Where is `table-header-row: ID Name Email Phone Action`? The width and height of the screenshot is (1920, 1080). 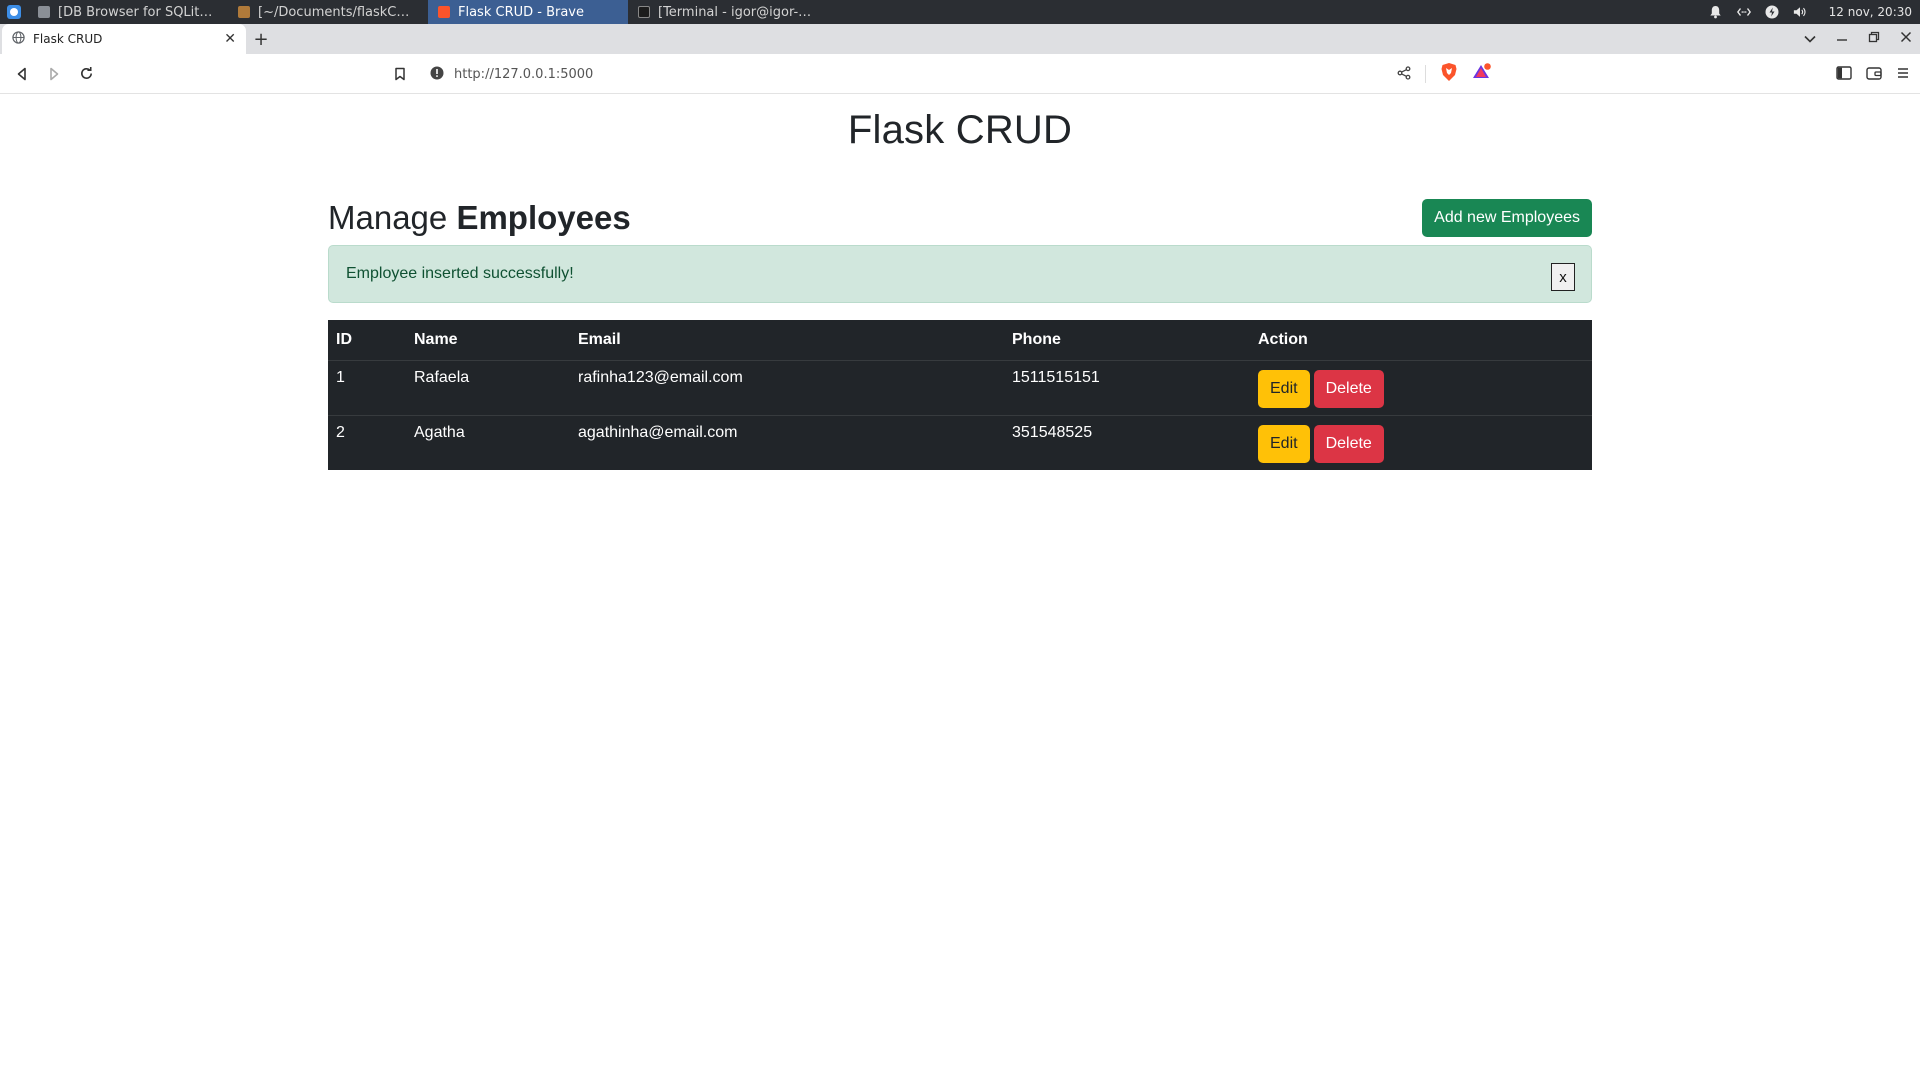 table-header-row: ID Name Email Phone Action is located at coordinates (960, 340).